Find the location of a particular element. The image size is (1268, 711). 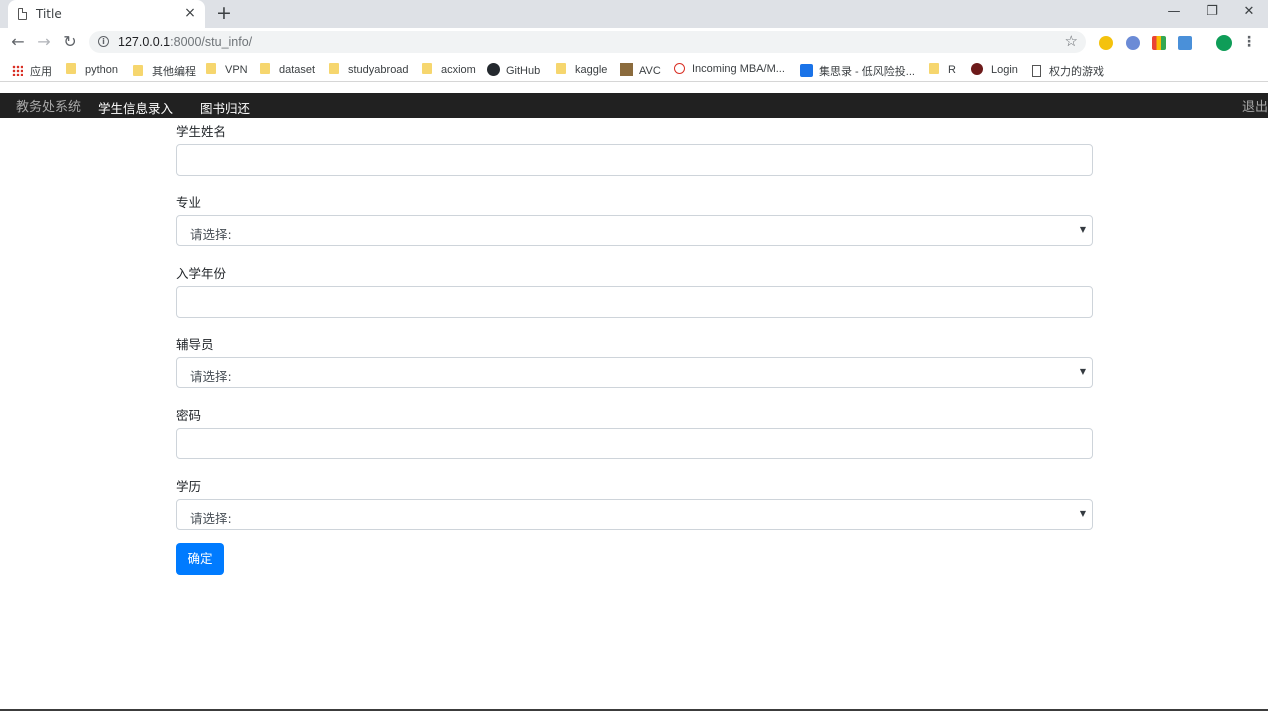

url-host: 127.0.0.1 is located at coordinates (144, 42).